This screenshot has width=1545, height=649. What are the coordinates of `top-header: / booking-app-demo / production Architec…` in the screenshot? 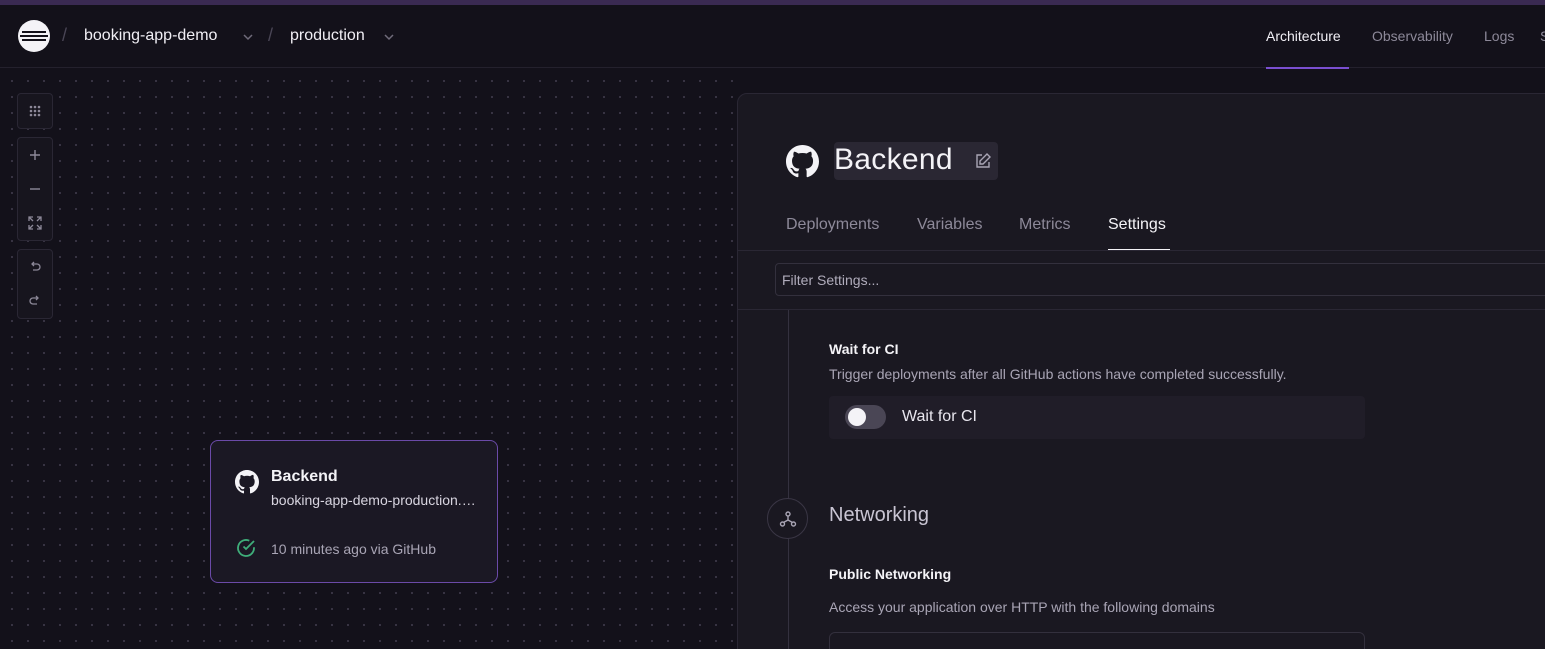 It's located at (772, 37).